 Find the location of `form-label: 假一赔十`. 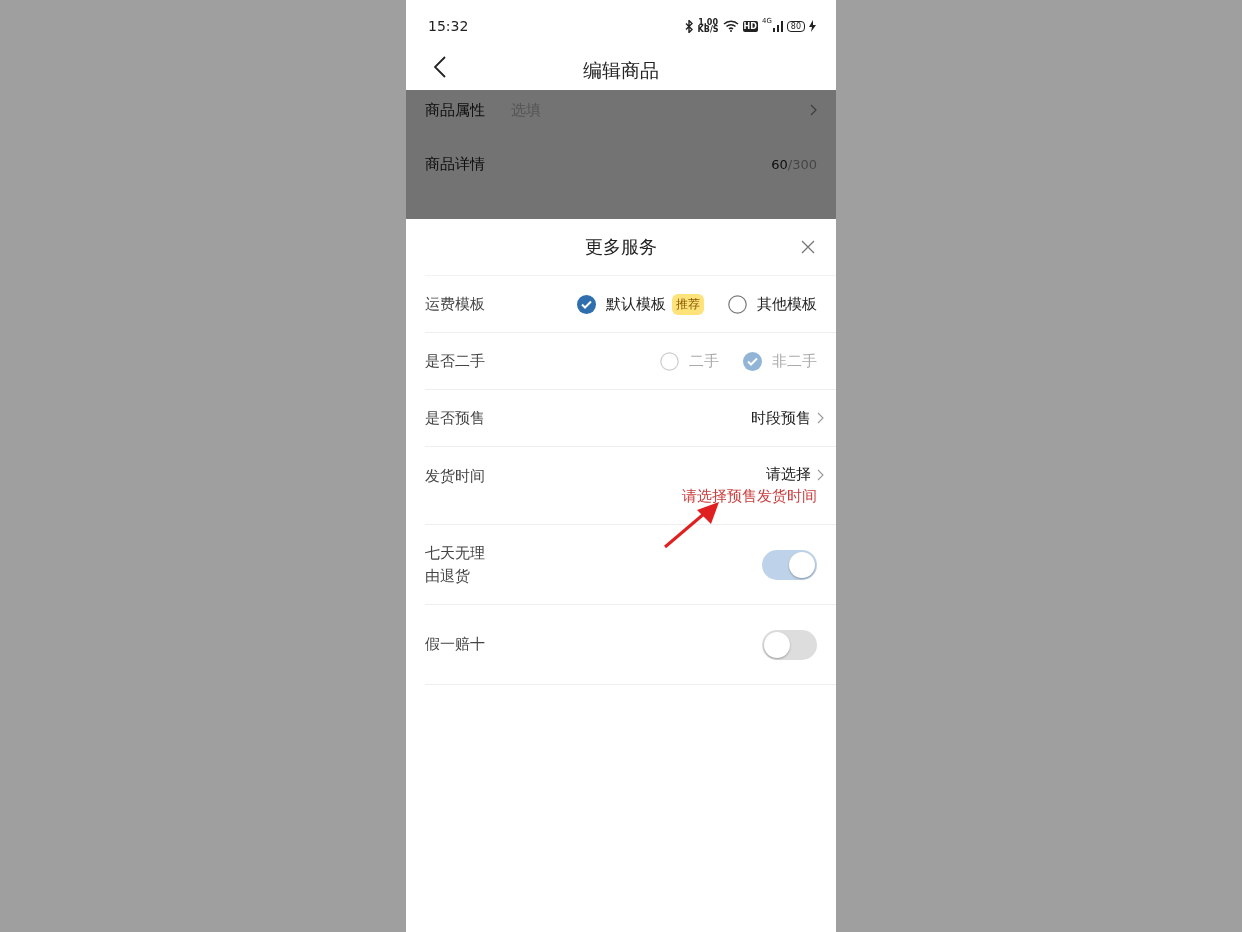

form-label: 假一赔十 is located at coordinates (455, 644).